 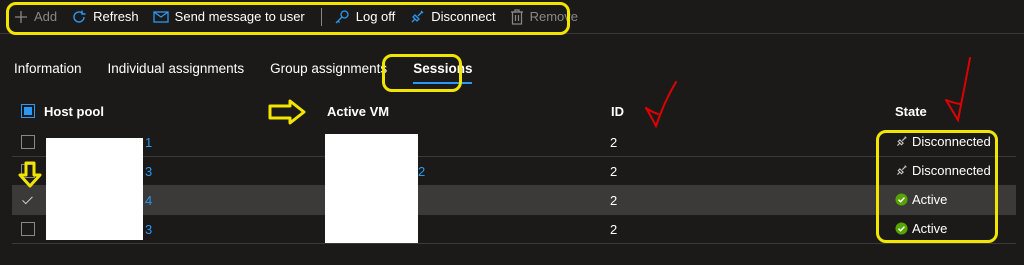 I want to click on yellow-down-arrow, so click(x=30, y=174).